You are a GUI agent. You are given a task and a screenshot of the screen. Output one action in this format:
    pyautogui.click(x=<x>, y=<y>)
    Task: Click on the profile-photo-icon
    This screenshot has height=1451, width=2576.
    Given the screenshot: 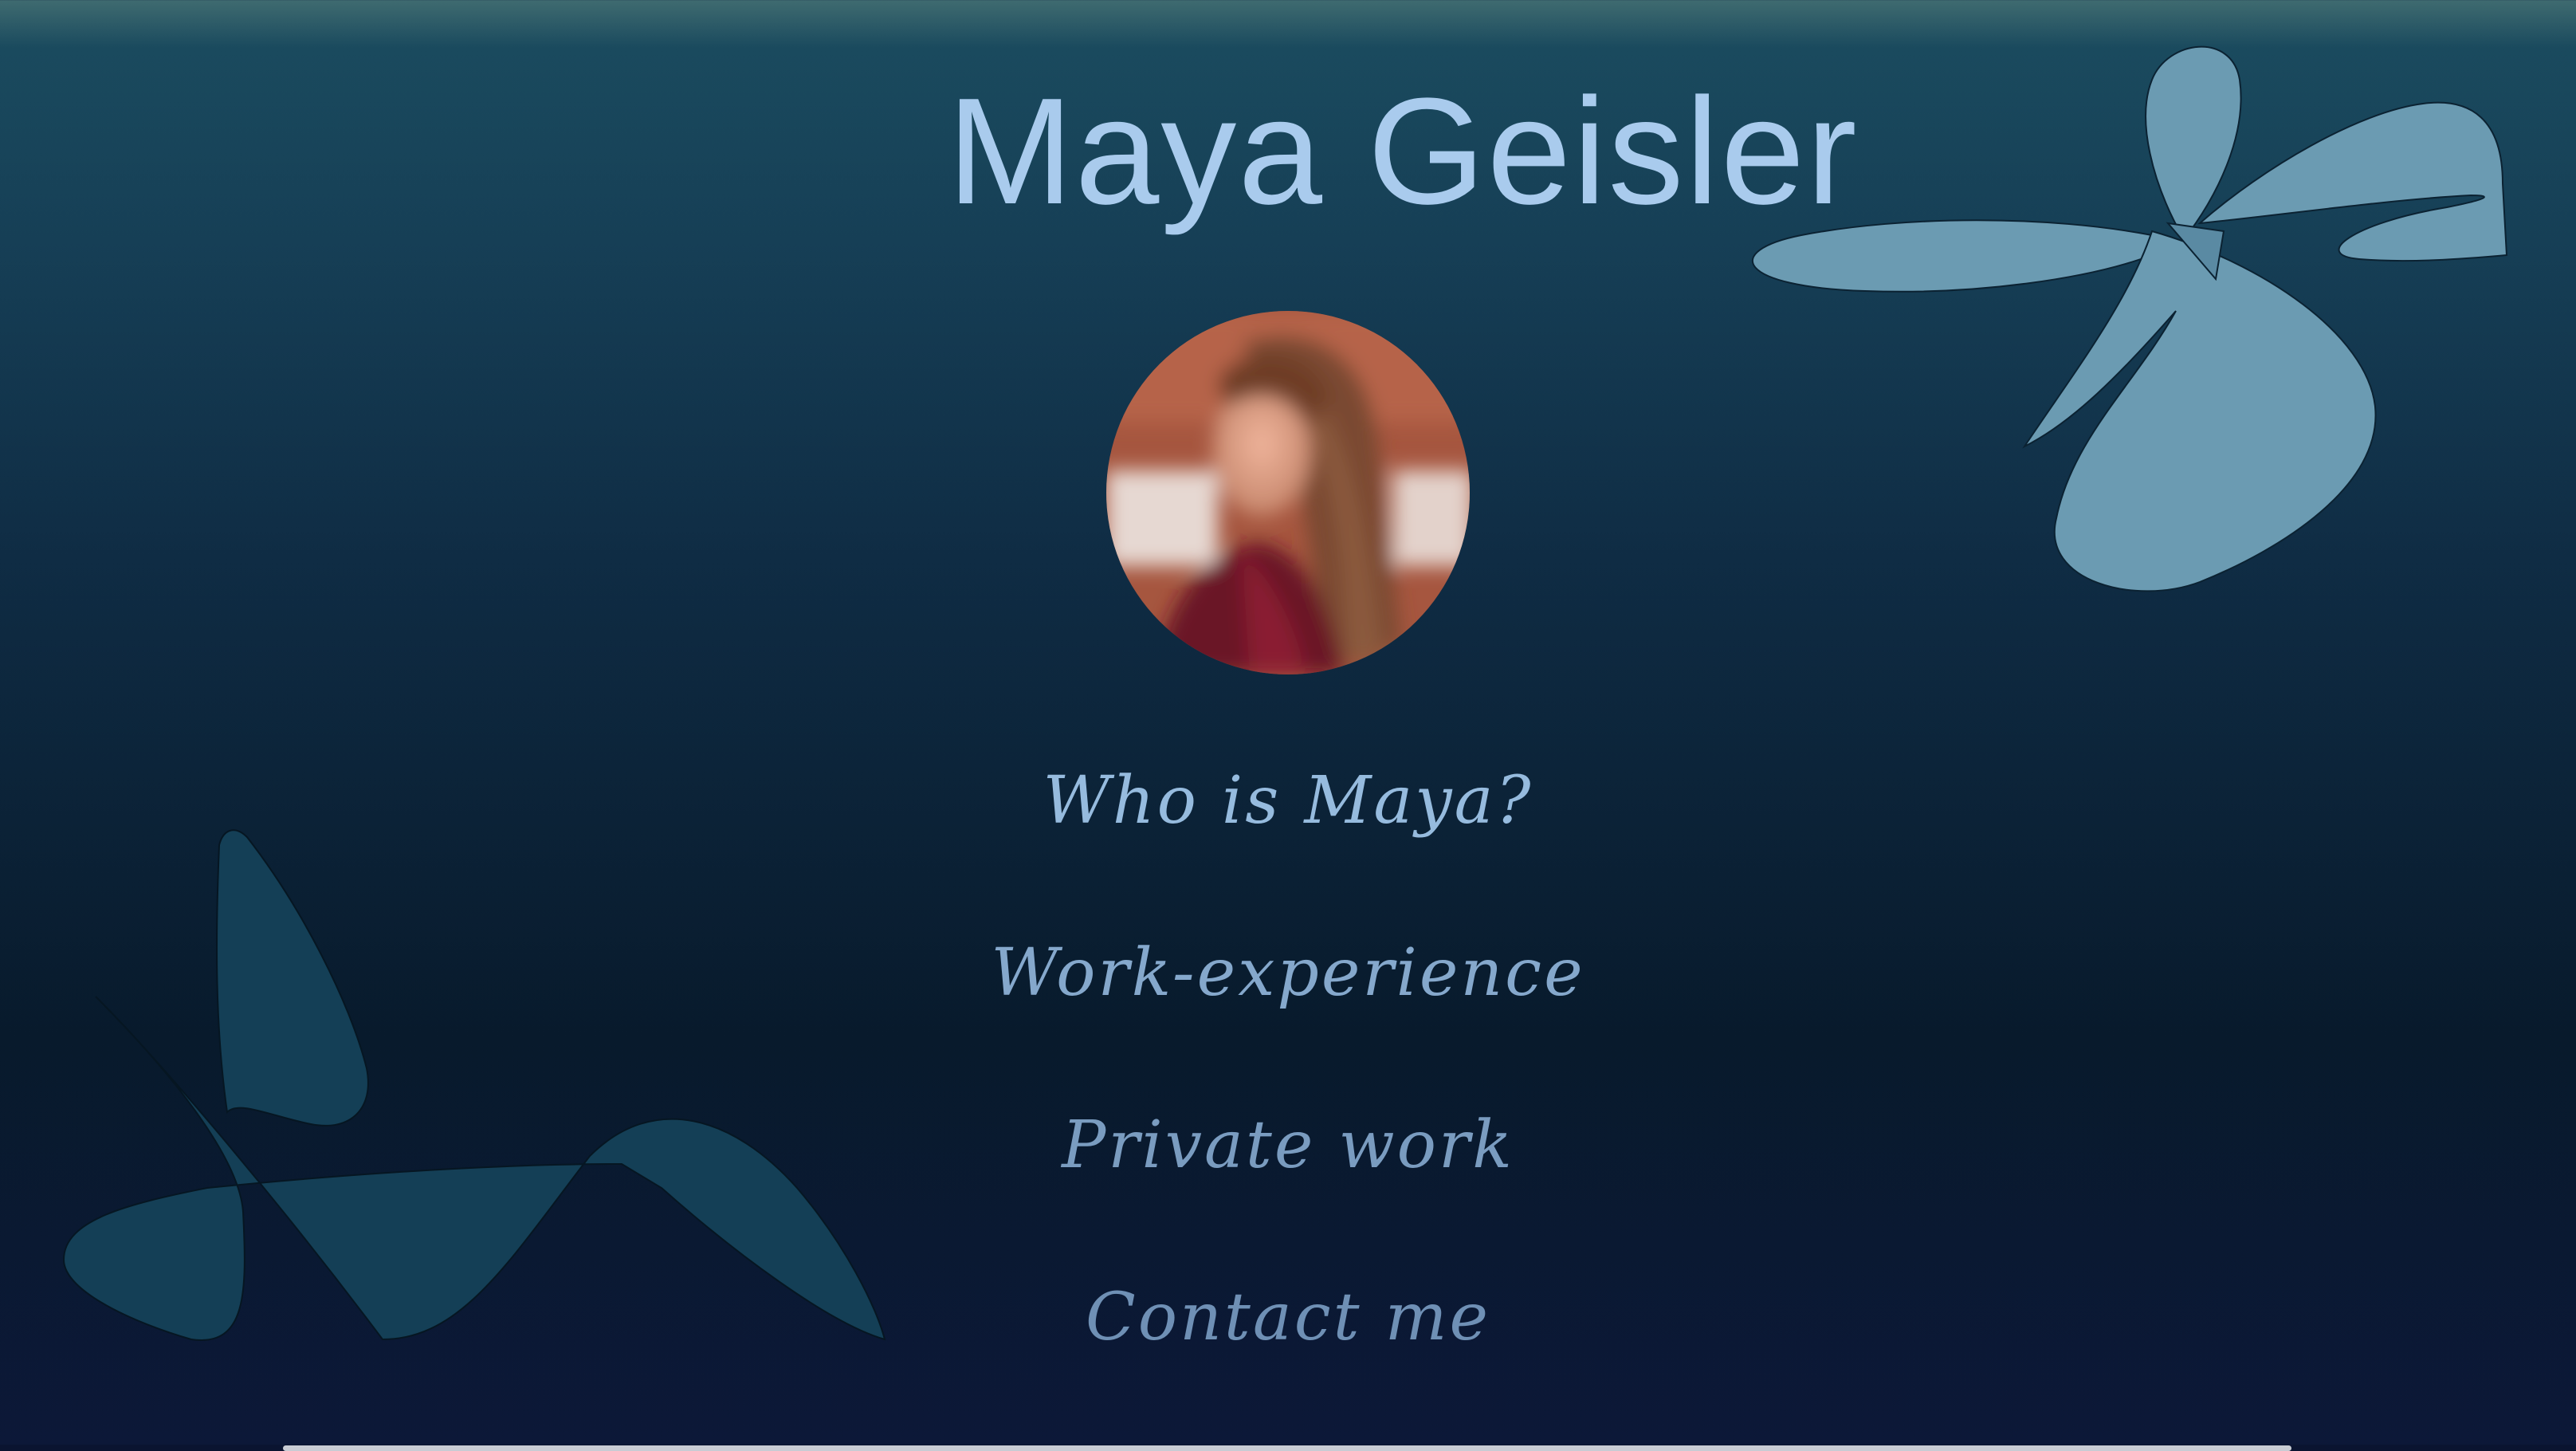 What is the action you would take?
    pyautogui.click(x=1288, y=492)
    